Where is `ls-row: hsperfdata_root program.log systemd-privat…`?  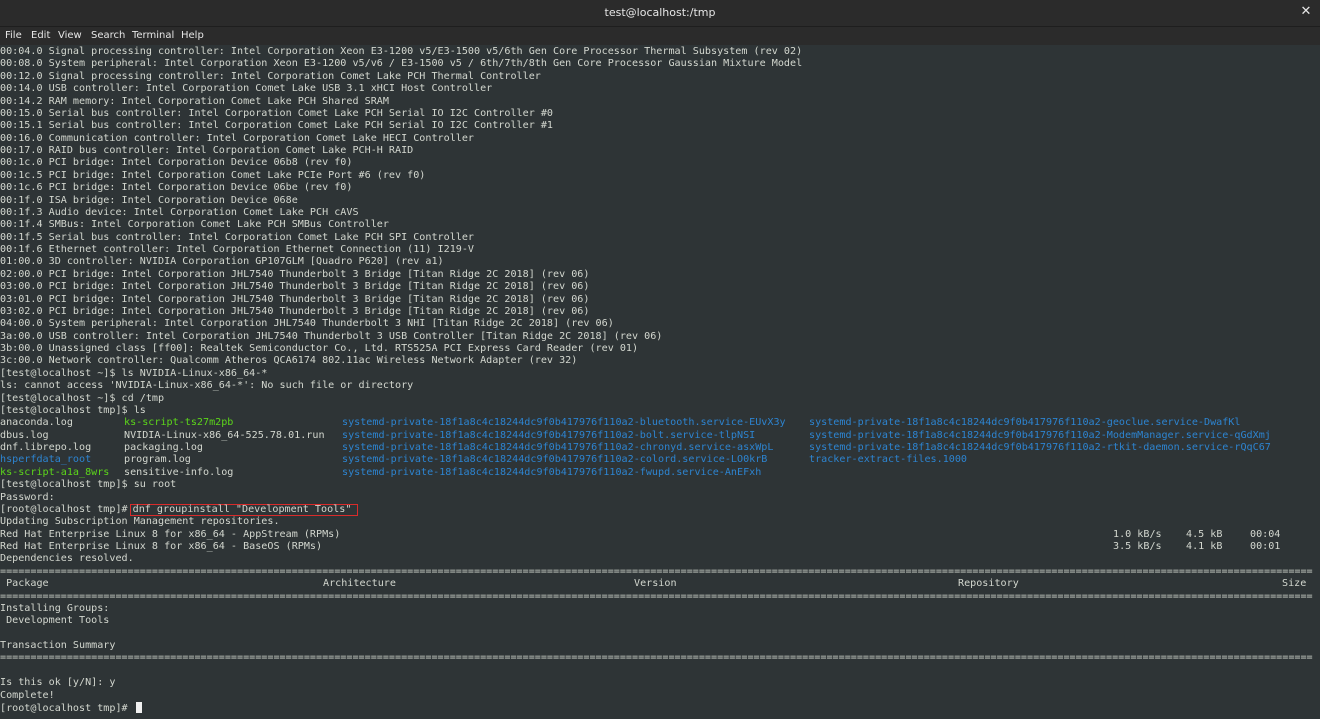
ls-row: hsperfdata_root program.log systemd-privat… is located at coordinates (660, 460).